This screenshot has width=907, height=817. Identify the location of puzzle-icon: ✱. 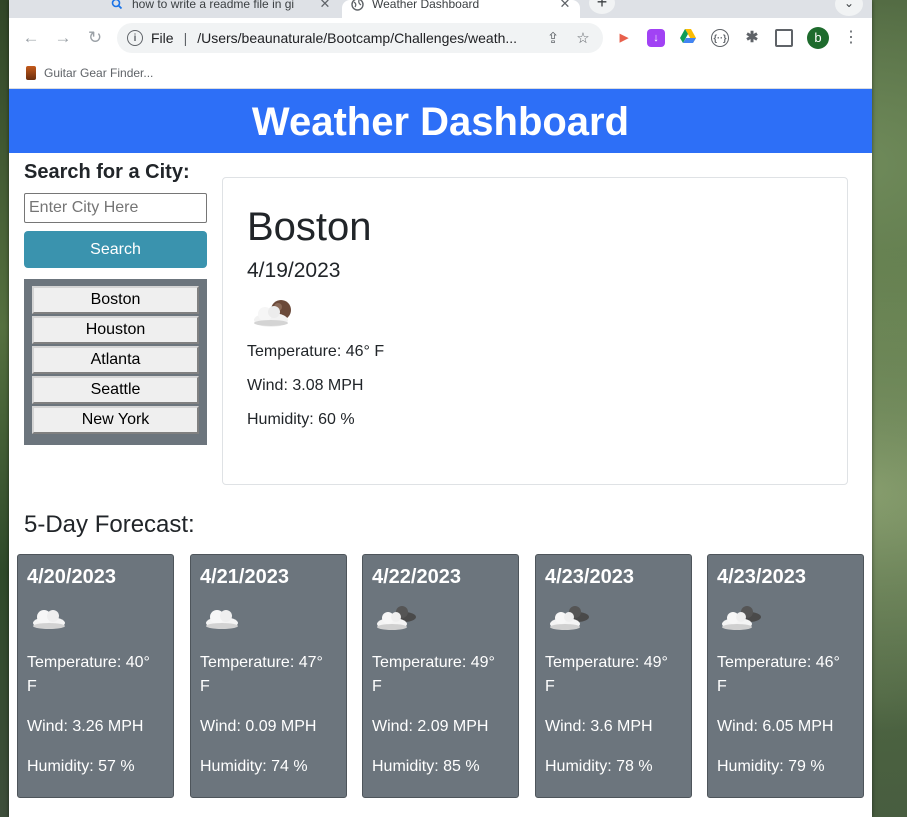
(752, 38).